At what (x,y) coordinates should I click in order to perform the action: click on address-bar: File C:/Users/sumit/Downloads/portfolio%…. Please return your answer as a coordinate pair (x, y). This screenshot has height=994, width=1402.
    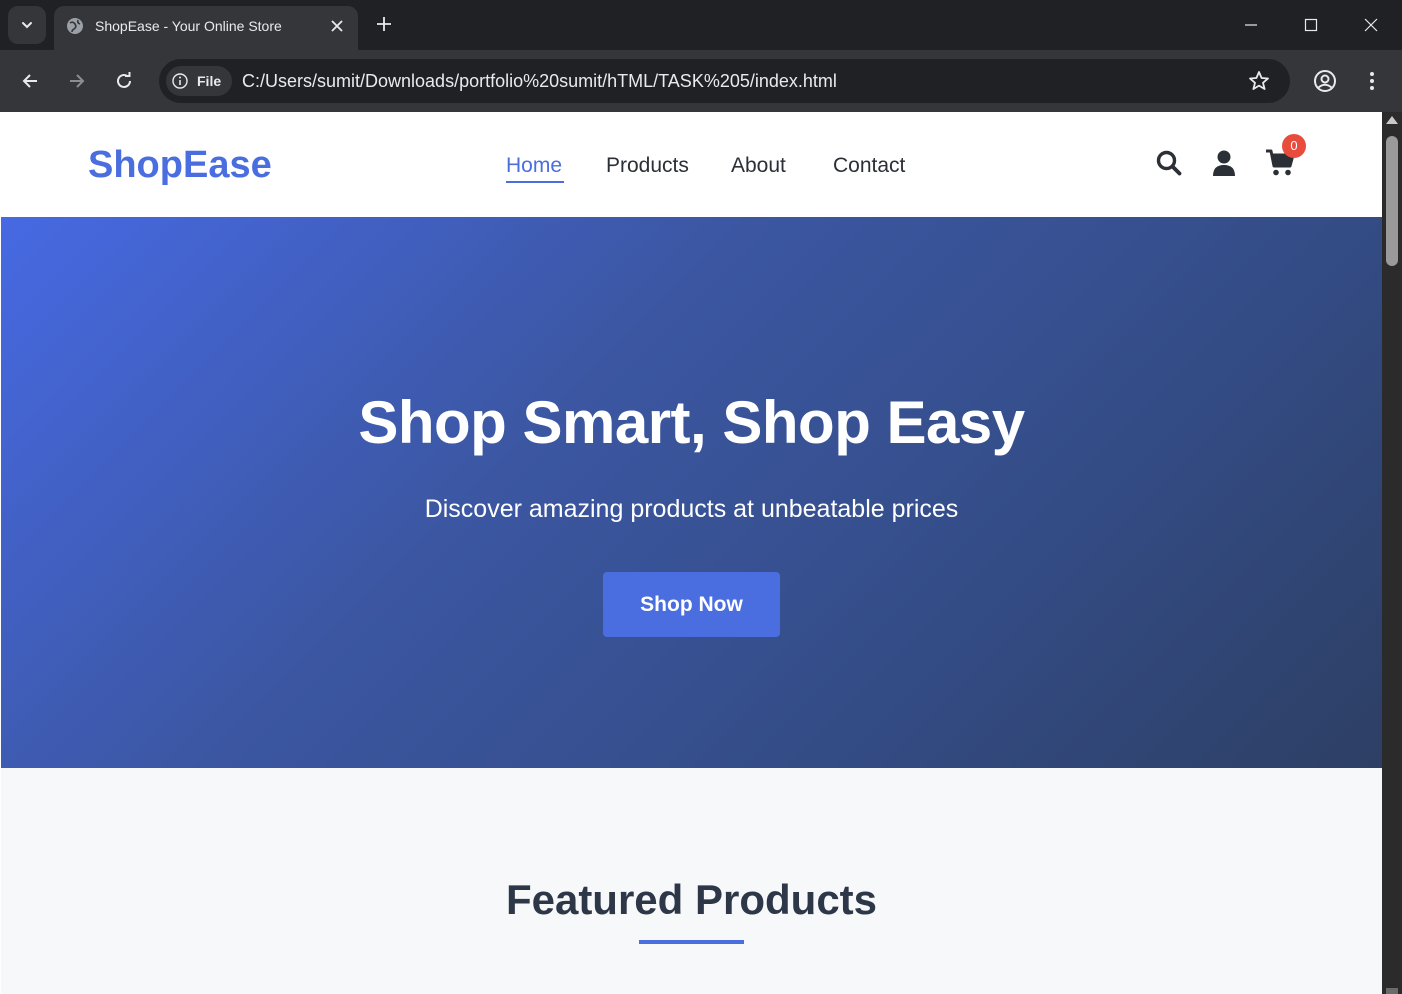
    Looking at the image, I should click on (724, 81).